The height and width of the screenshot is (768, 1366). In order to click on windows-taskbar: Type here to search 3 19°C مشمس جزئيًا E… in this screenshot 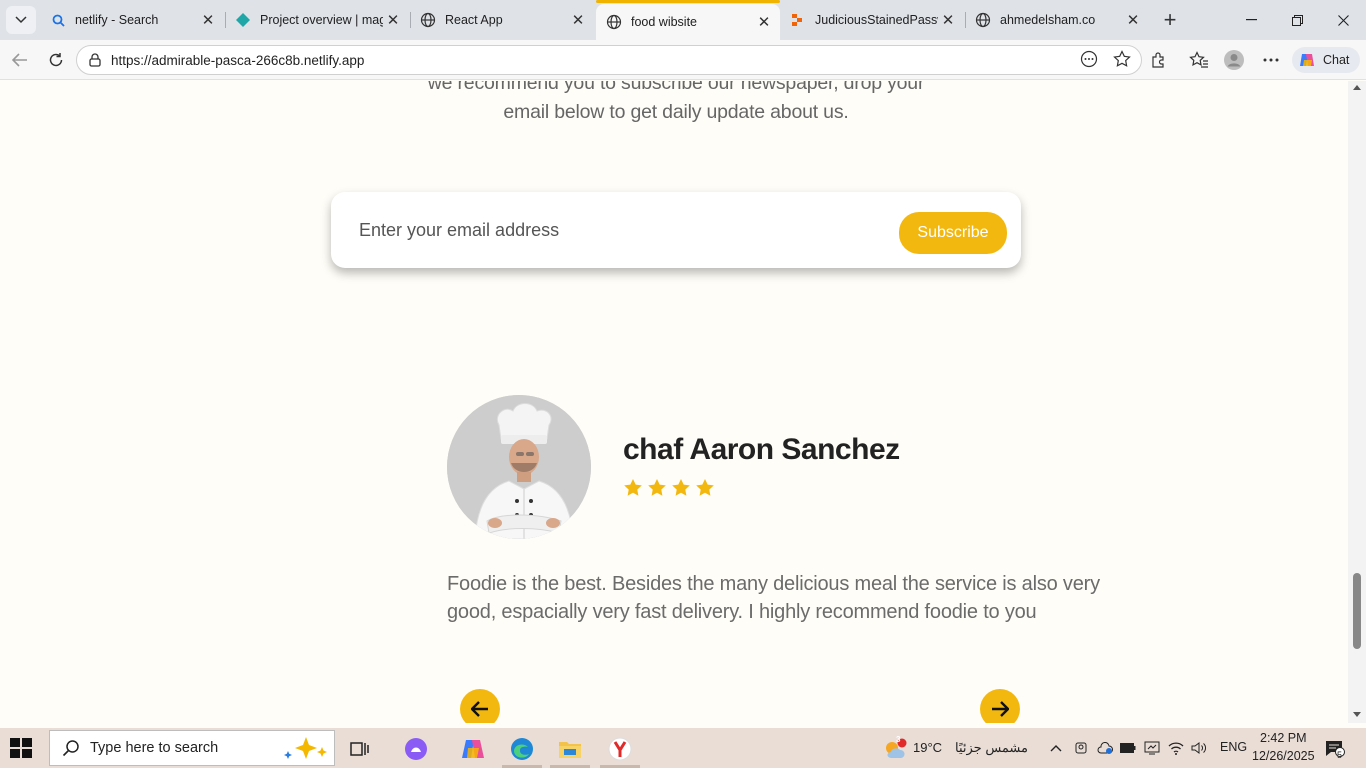, I will do `click(683, 748)`.